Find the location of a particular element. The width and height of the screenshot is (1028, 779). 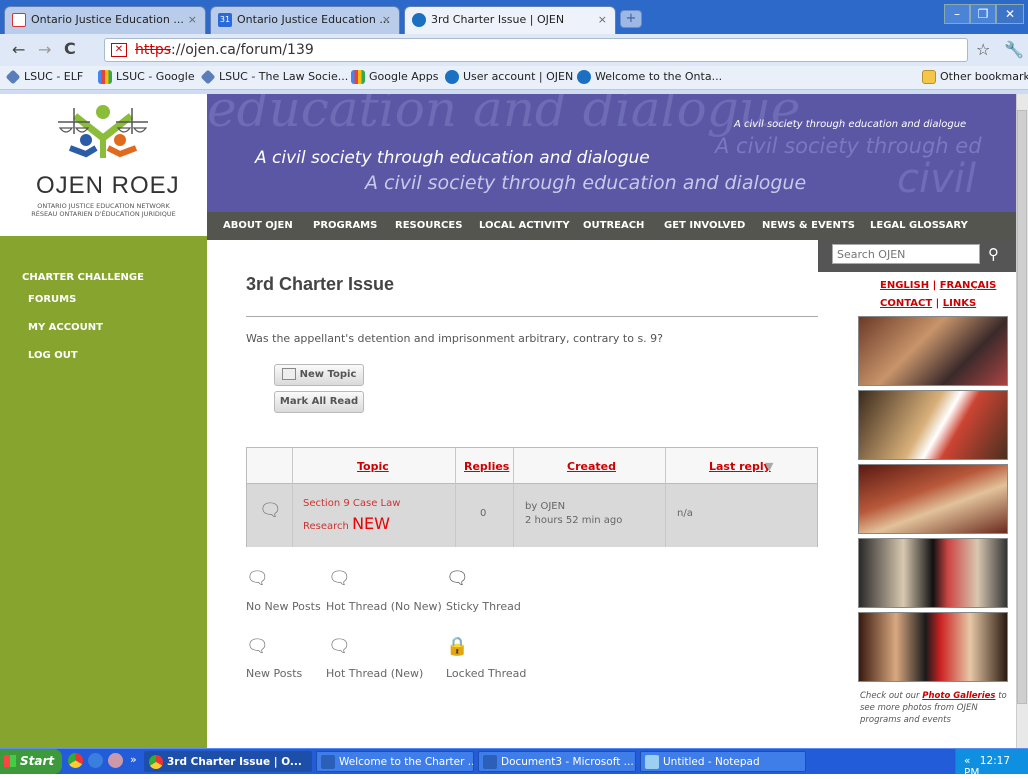

maximize-button: ❐ is located at coordinates (983, 14).